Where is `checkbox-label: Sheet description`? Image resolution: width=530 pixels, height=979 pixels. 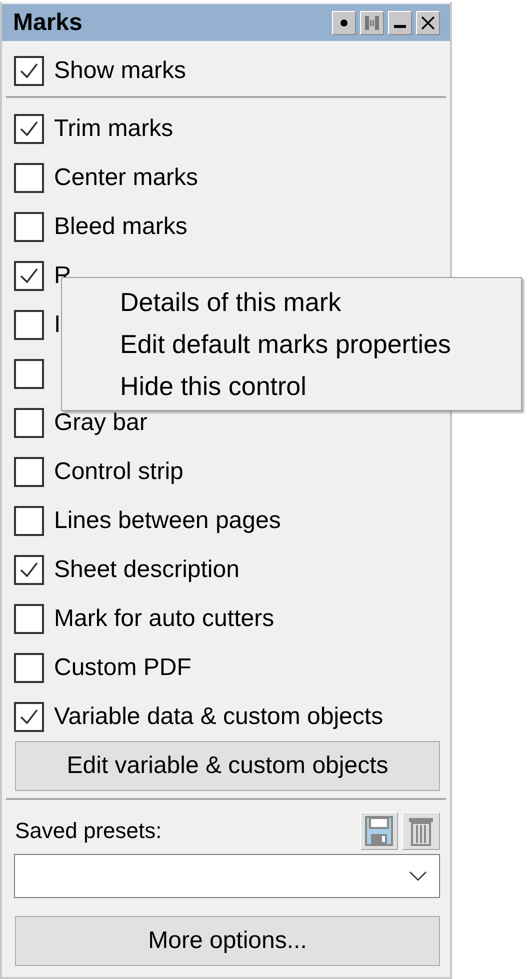
checkbox-label: Sheet description is located at coordinates (147, 570).